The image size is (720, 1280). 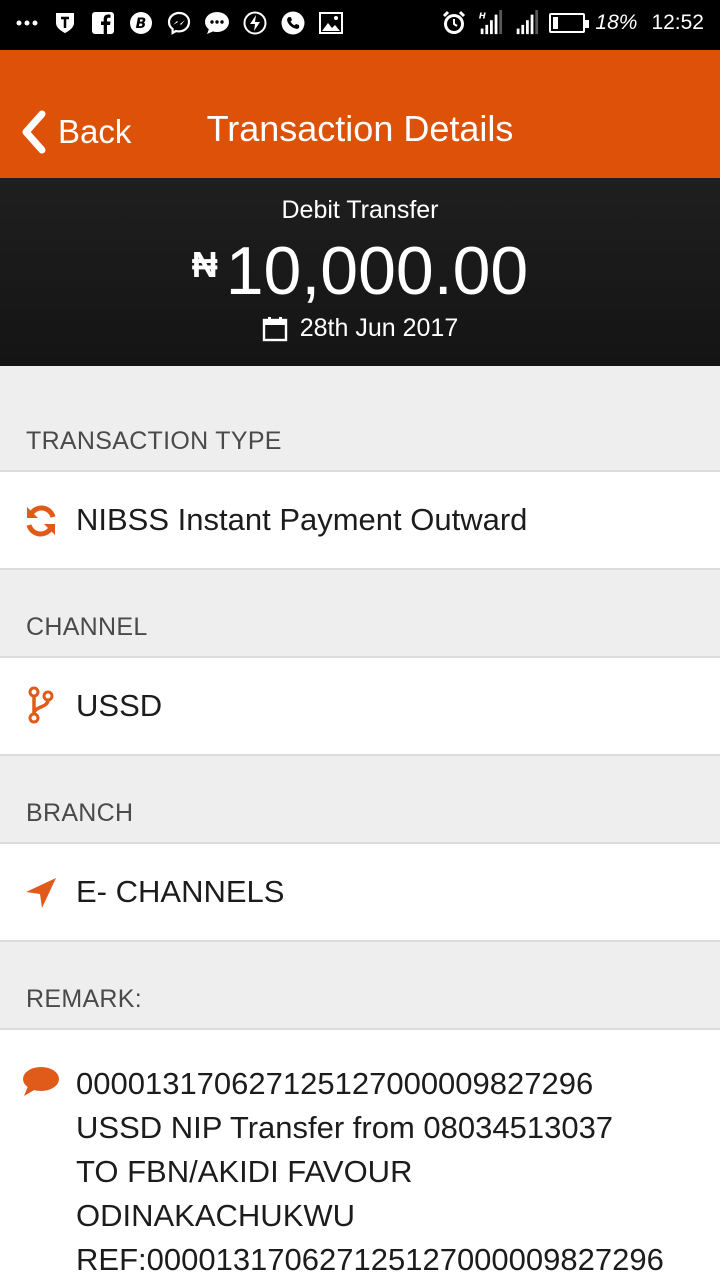 I want to click on battery-icon, so click(x=569, y=23).